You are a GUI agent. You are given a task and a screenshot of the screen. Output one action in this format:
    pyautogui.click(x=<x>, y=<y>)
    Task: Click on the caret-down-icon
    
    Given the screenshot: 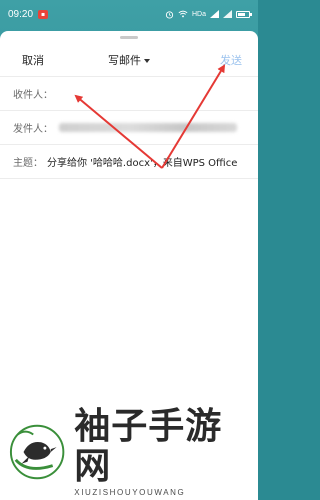 What is the action you would take?
    pyautogui.click(x=147, y=60)
    